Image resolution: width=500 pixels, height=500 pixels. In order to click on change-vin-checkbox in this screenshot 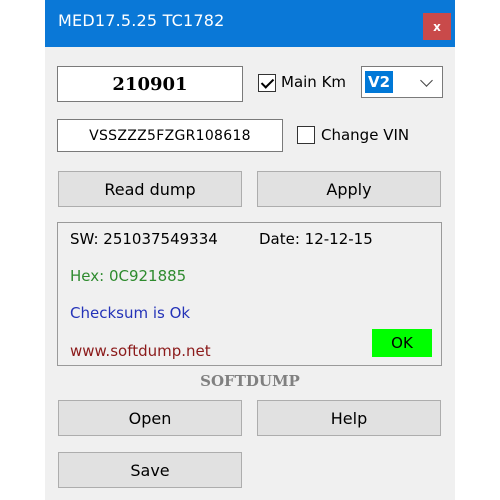, I will do `click(306, 135)`.